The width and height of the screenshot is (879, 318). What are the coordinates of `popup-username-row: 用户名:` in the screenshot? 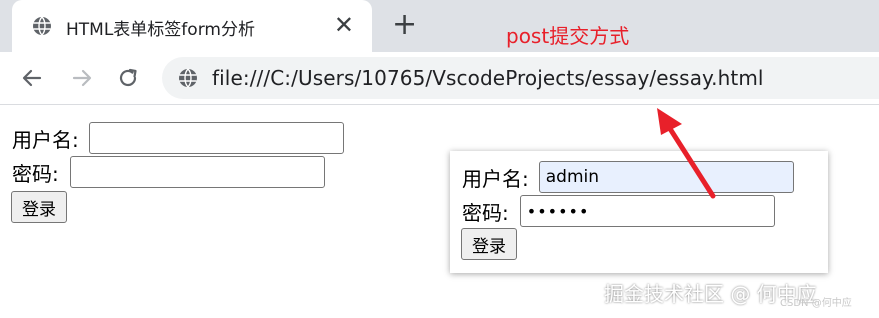 It's located at (628, 177).